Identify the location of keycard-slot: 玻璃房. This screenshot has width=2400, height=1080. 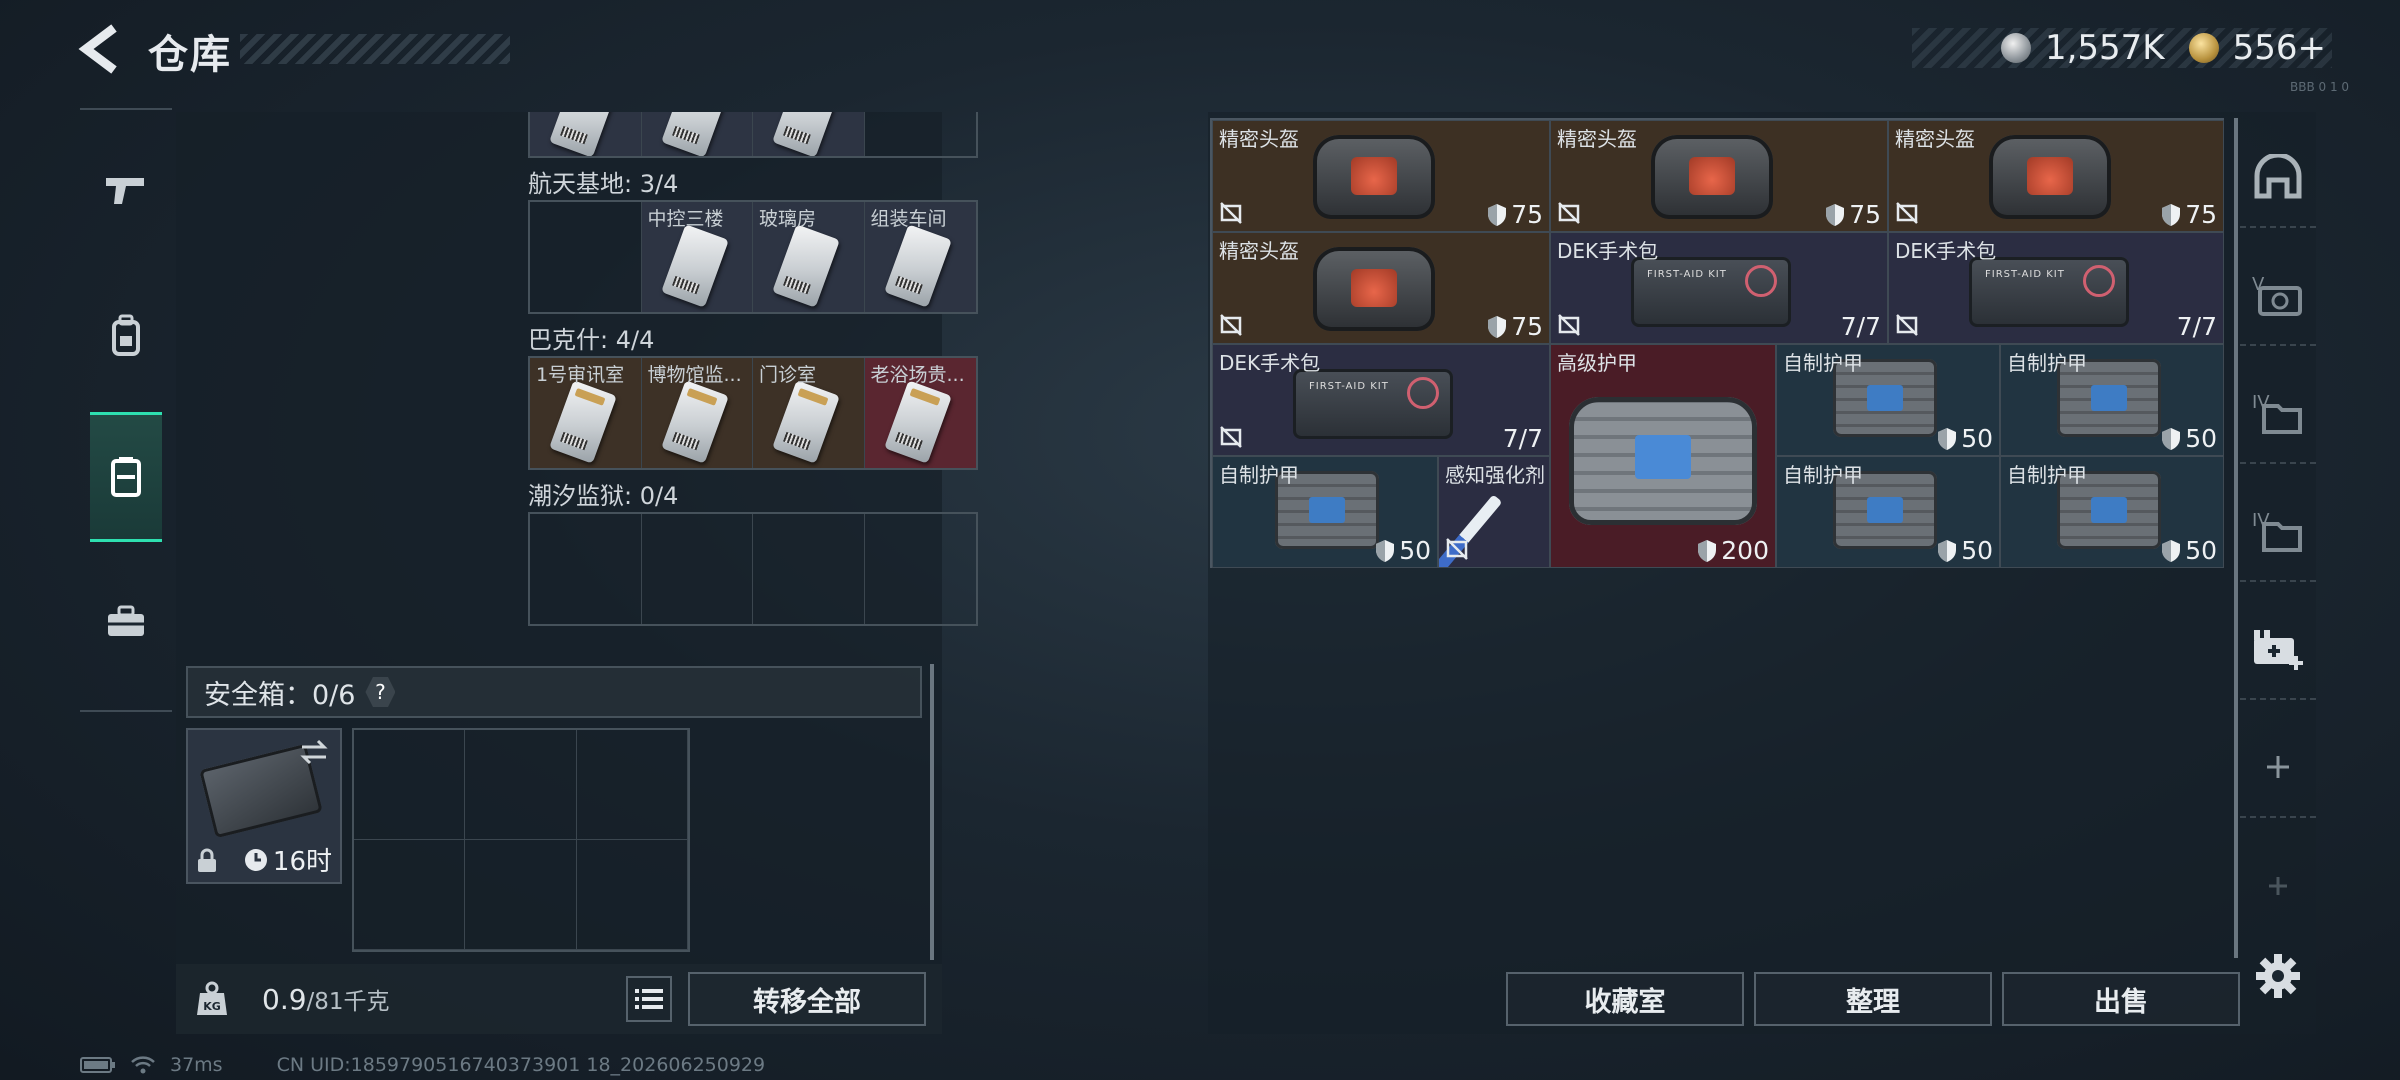
(809, 257).